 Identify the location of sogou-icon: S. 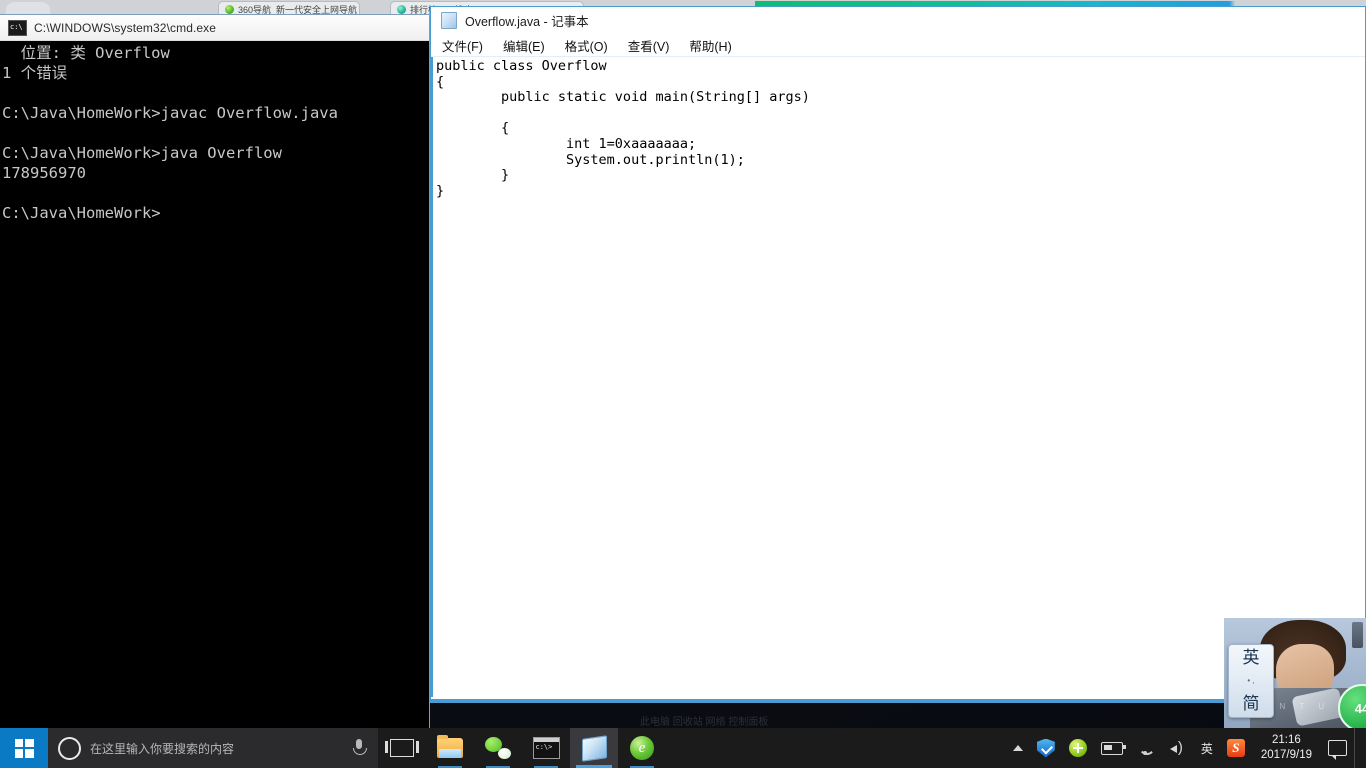
(1235, 748).